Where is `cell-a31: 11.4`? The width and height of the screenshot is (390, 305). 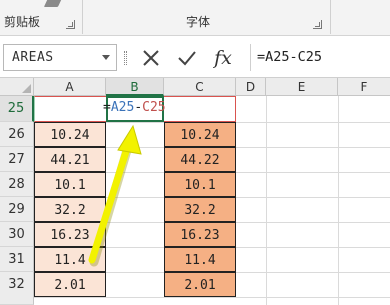 cell-a31: 11.4 is located at coordinates (70, 259).